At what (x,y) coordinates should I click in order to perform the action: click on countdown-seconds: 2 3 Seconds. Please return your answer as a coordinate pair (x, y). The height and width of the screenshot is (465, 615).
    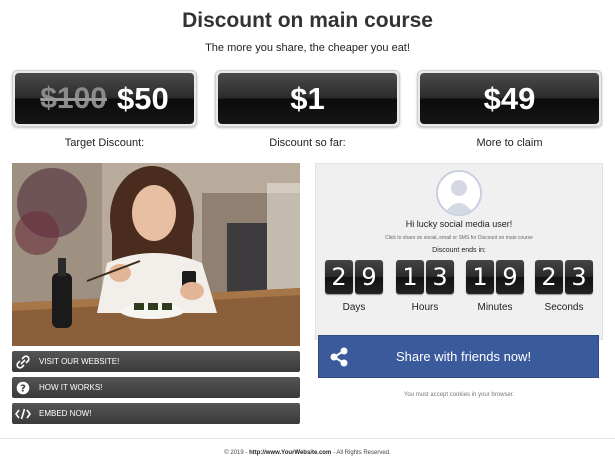
    Looking at the image, I should click on (564, 286).